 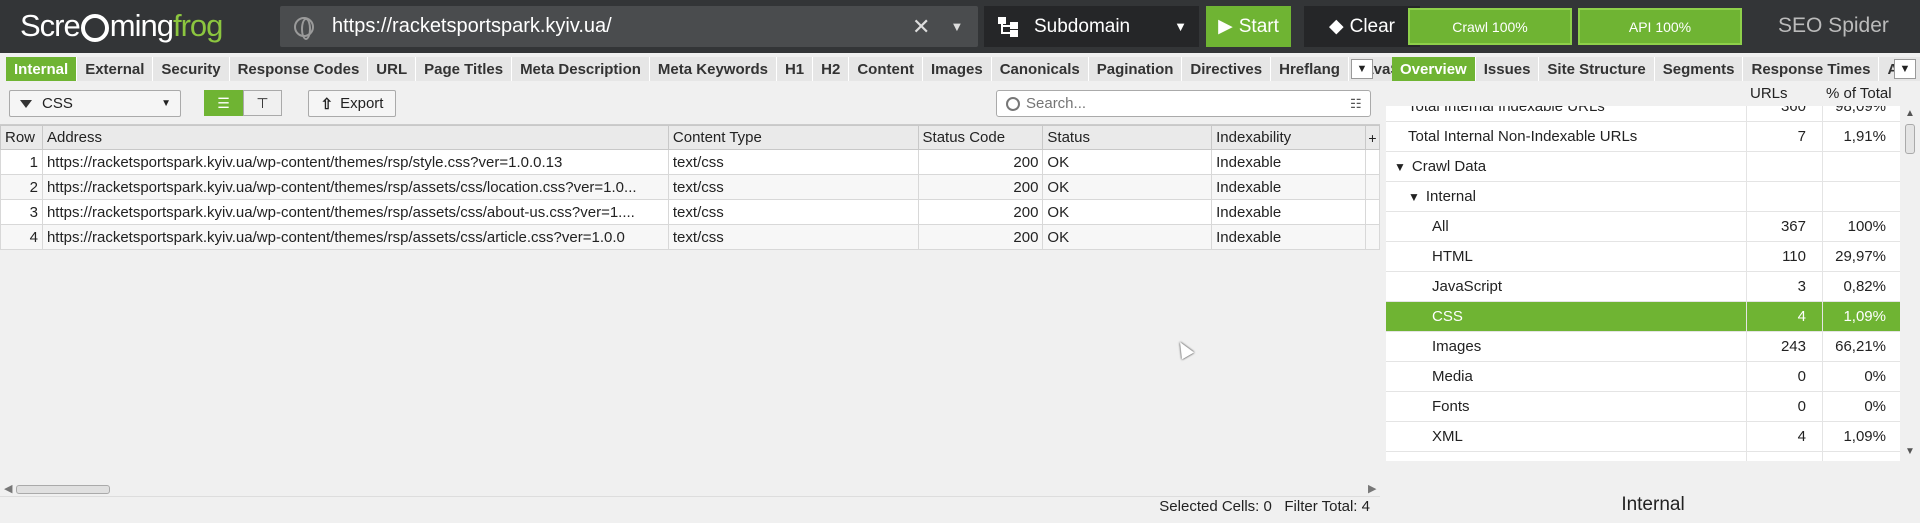 What do you see at coordinates (1643, 197) in the screenshot?
I see `overview-row: ▼ Internal` at bounding box center [1643, 197].